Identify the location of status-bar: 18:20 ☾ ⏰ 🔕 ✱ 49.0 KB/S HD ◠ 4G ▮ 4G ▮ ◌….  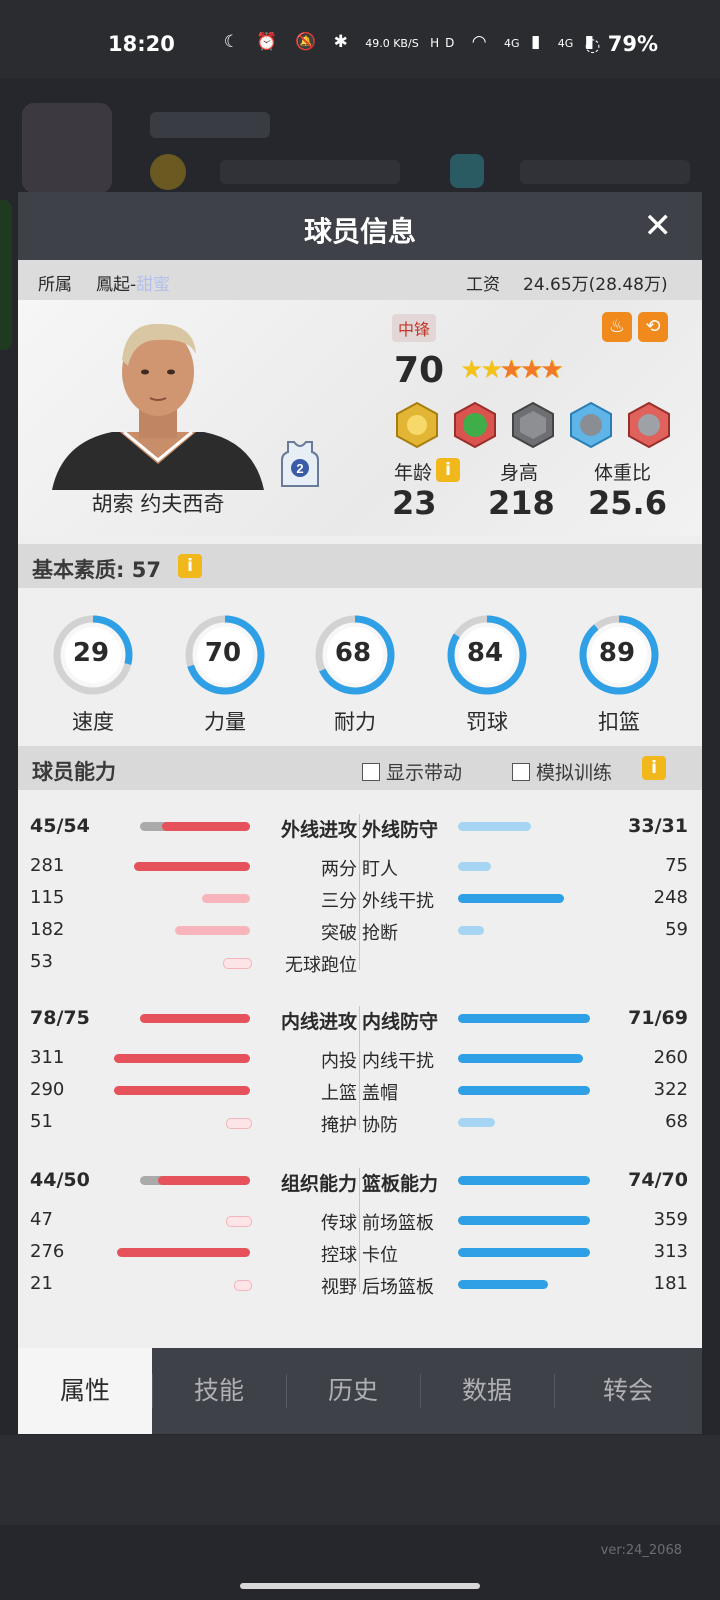
(360, 39).